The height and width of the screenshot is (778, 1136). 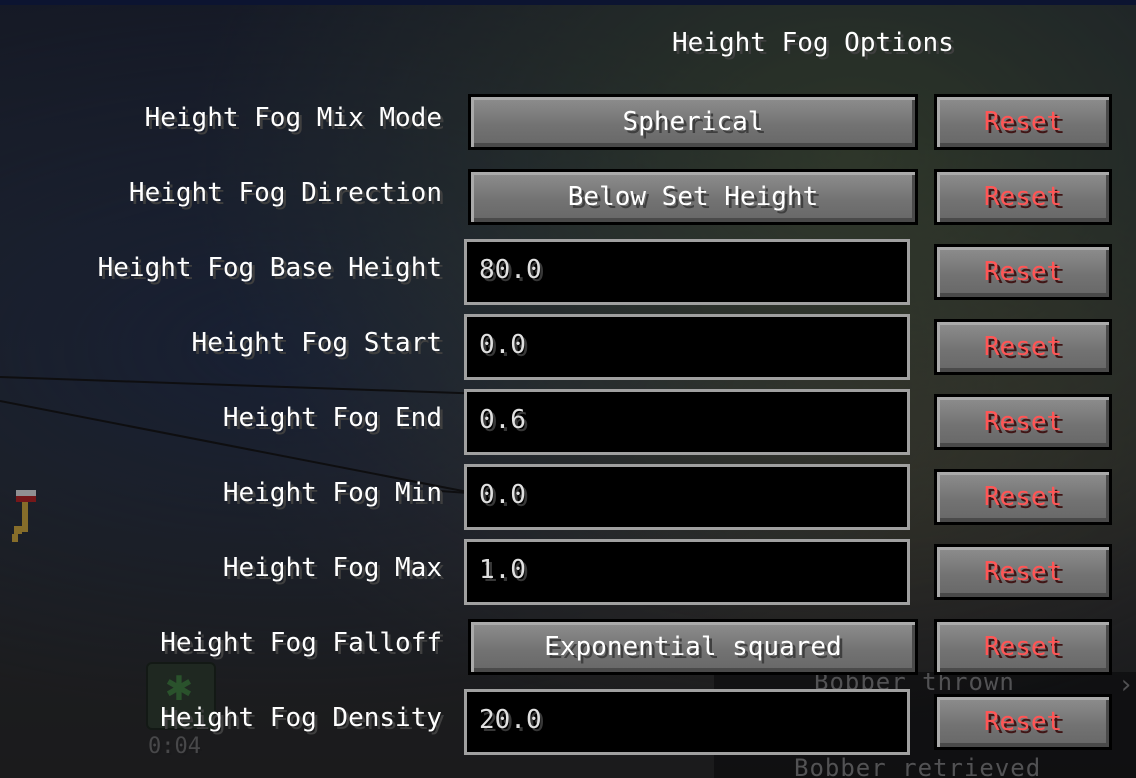 I want to click on reset-button-end: Reset, so click(x=1023, y=422).